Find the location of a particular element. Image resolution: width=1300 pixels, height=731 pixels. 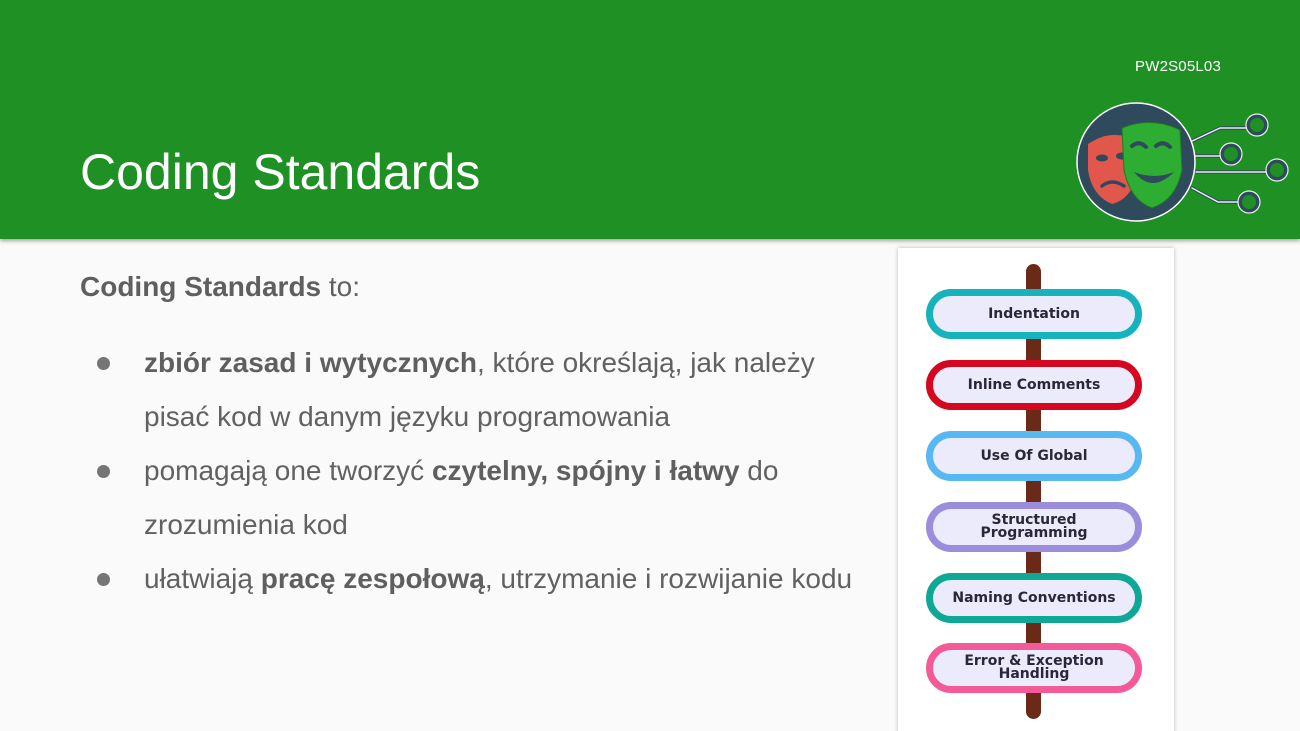

intro-line: Coding Standards to: is located at coordinates (220, 287).